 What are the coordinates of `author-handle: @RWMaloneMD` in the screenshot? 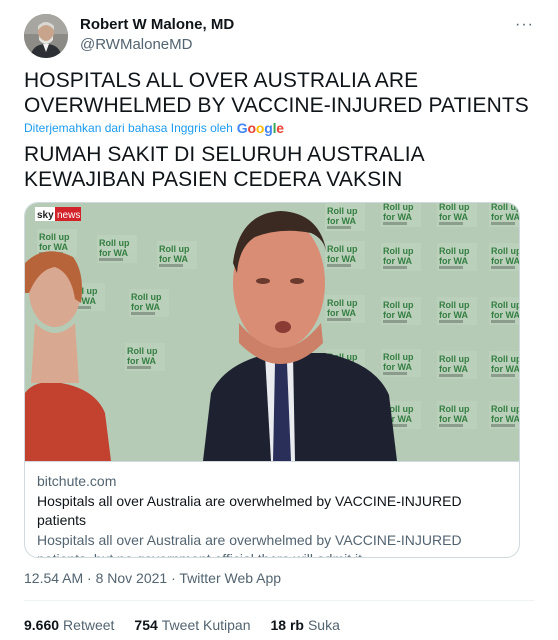 It's located at (136, 44).